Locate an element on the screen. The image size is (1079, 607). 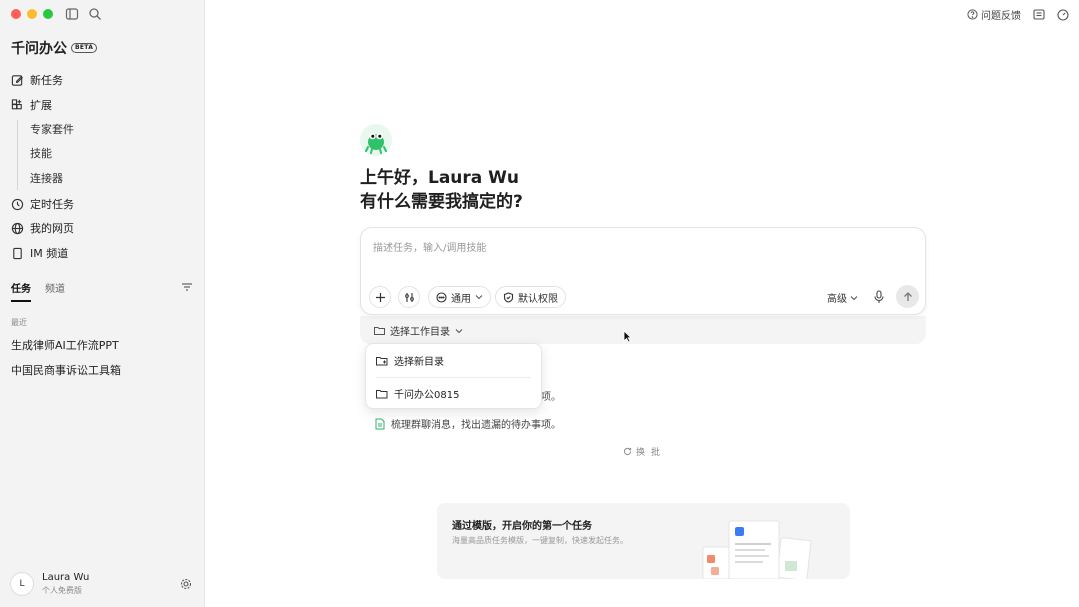
dropdown-label: 千问办公0815 is located at coordinates (427, 395).